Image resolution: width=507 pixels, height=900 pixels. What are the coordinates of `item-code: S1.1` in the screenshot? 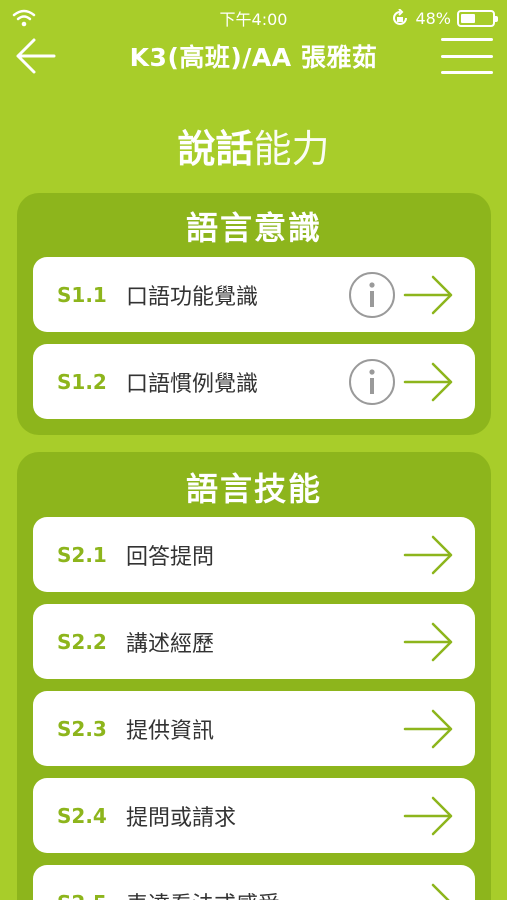 It's located at (82, 294).